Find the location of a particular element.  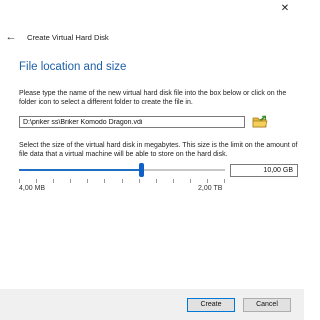

size-slider is located at coordinates (122, 173).